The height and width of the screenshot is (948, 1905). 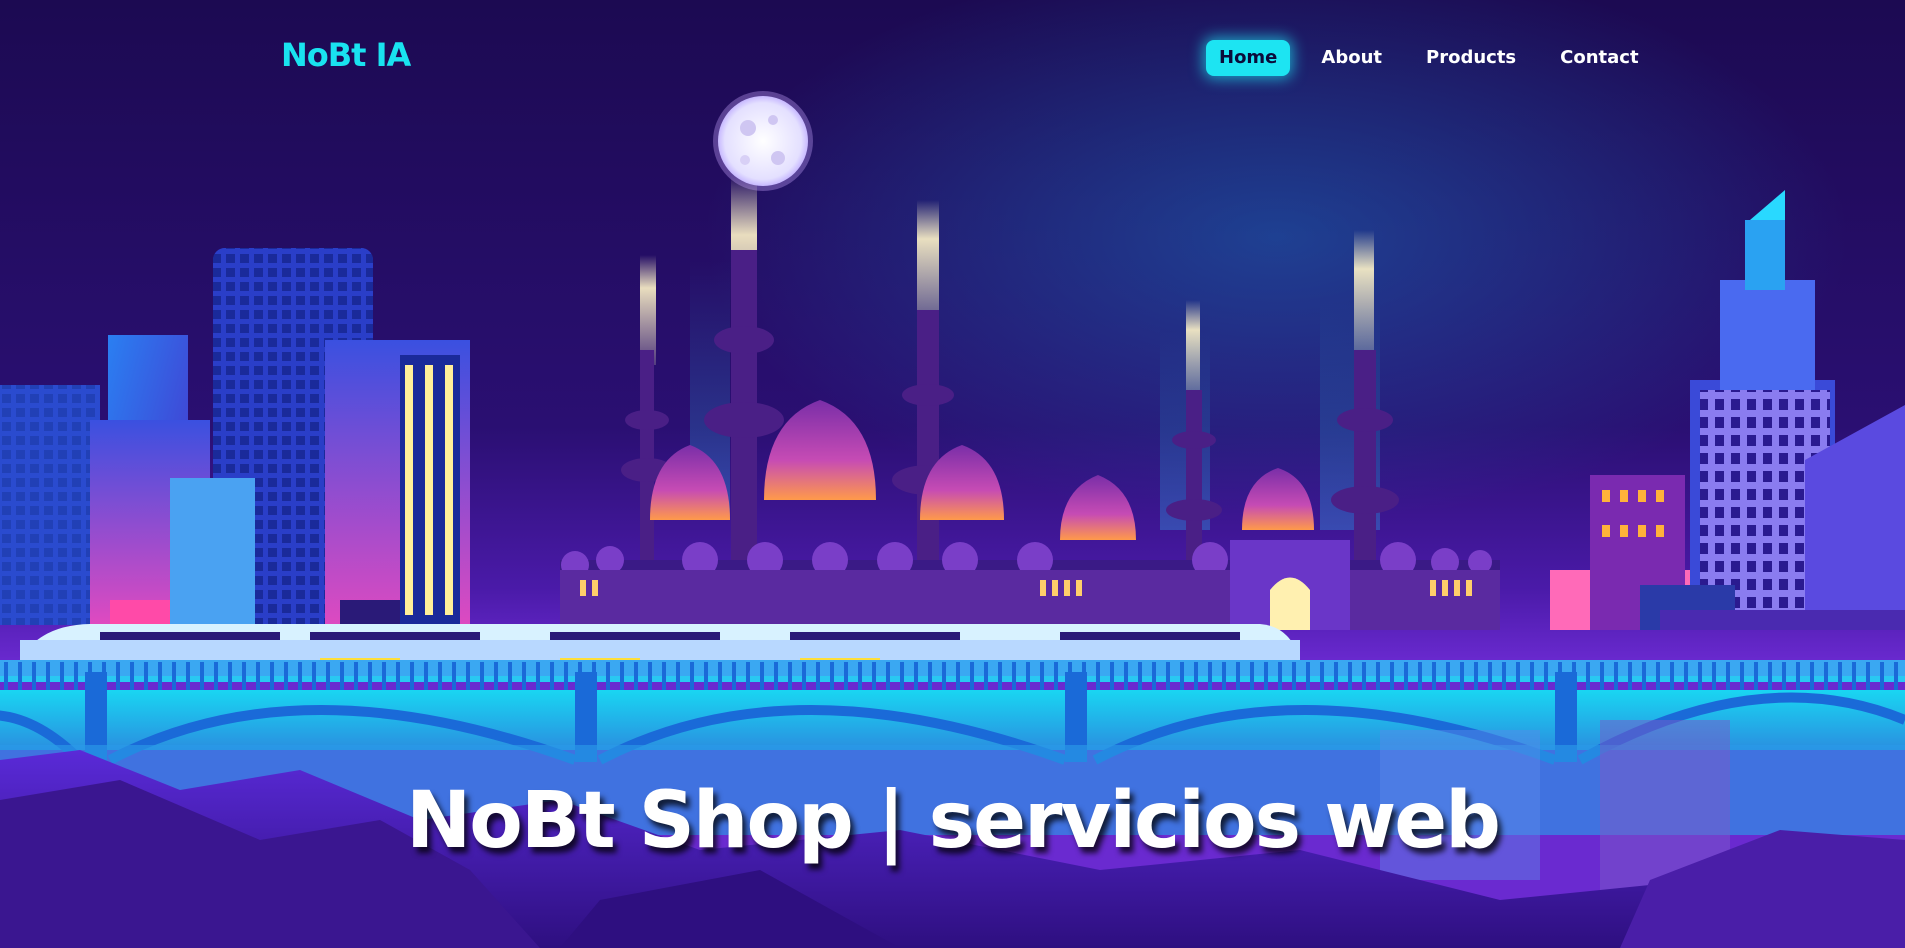 What do you see at coordinates (1248, 58) in the screenshot?
I see `nav-link-home: Home` at bounding box center [1248, 58].